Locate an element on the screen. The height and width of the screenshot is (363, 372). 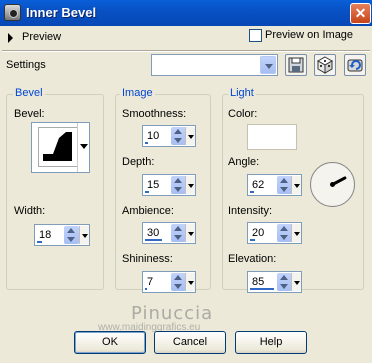
angle-value: 62 is located at coordinates (258, 185).